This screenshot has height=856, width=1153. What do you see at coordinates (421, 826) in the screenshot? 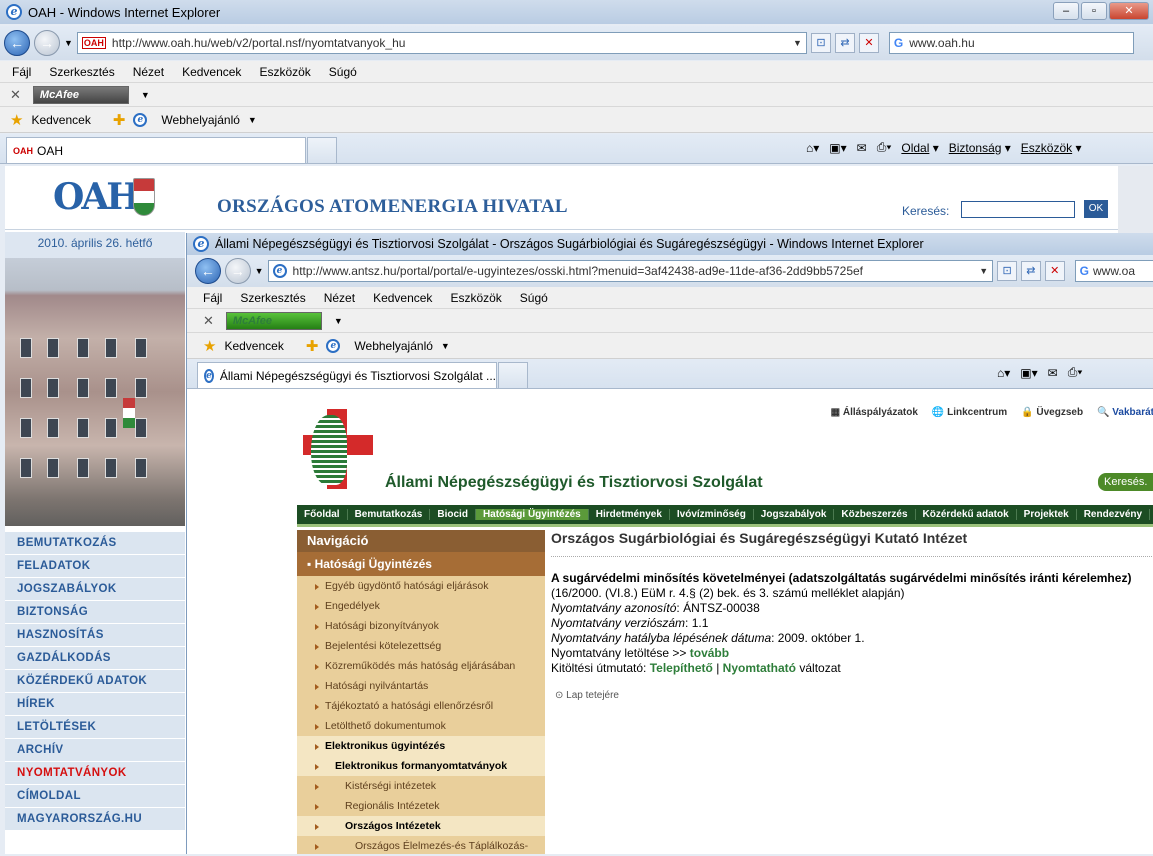
I see `leftnav-item-orszagos: Országos Intézetek` at bounding box center [421, 826].